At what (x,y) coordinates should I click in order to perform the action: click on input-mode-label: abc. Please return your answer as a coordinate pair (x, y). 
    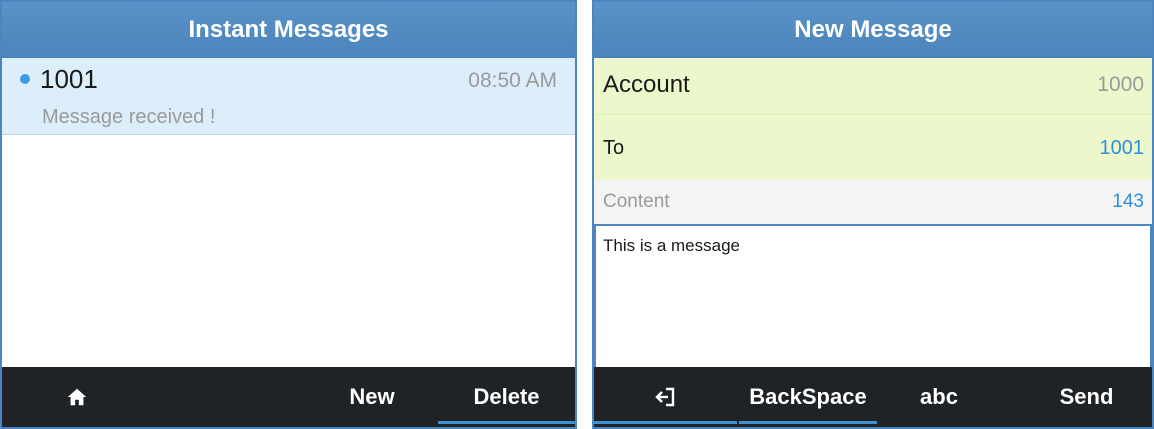
    Looking at the image, I should click on (939, 396).